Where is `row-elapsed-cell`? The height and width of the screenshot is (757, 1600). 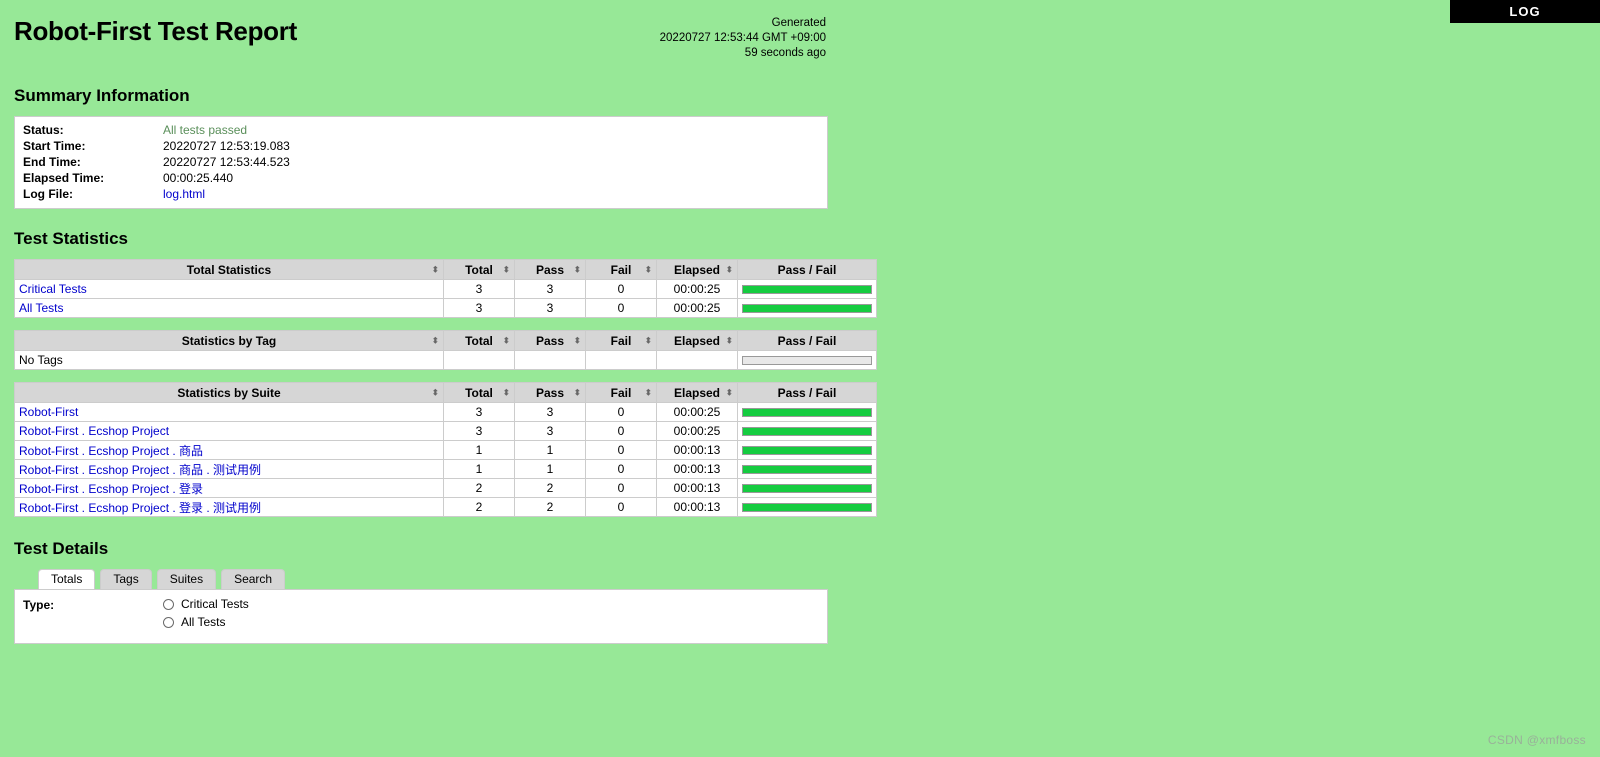
row-elapsed-cell is located at coordinates (697, 360).